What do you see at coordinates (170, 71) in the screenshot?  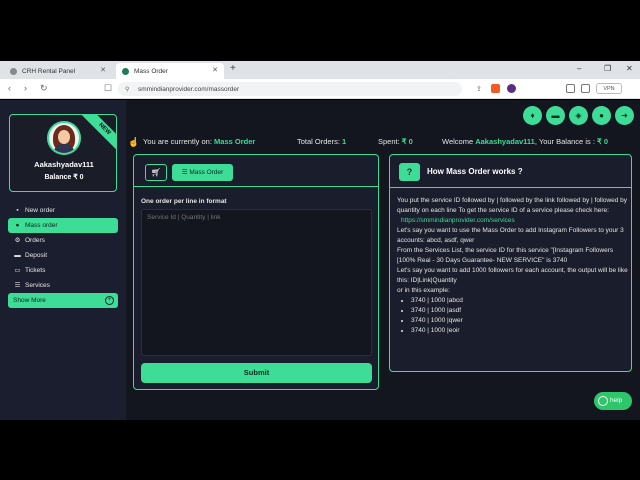 I see `browser-tab-active: Mass Order ✕` at bounding box center [170, 71].